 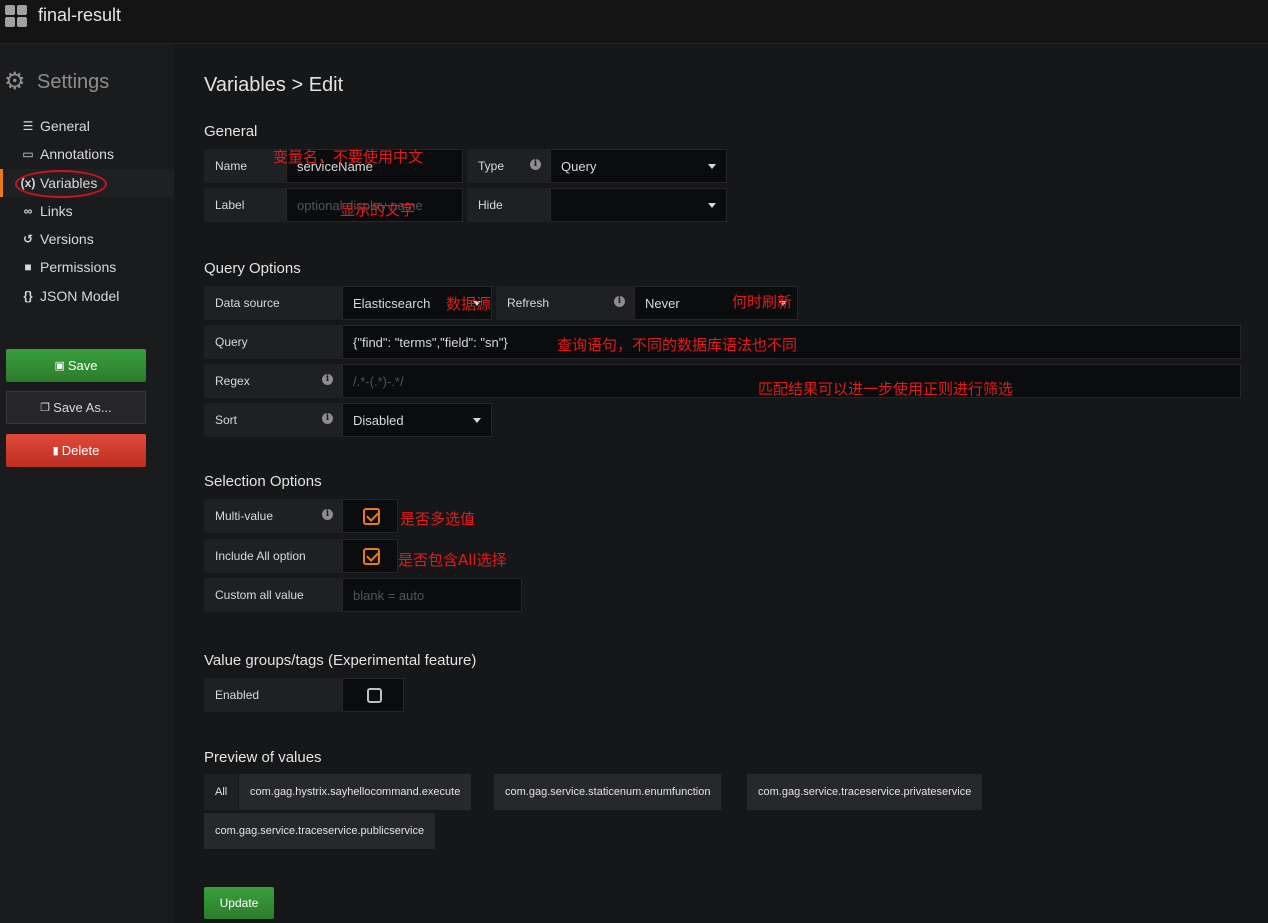 What do you see at coordinates (263, 481) in the screenshot?
I see `section-selection-options-title: Selection Options` at bounding box center [263, 481].